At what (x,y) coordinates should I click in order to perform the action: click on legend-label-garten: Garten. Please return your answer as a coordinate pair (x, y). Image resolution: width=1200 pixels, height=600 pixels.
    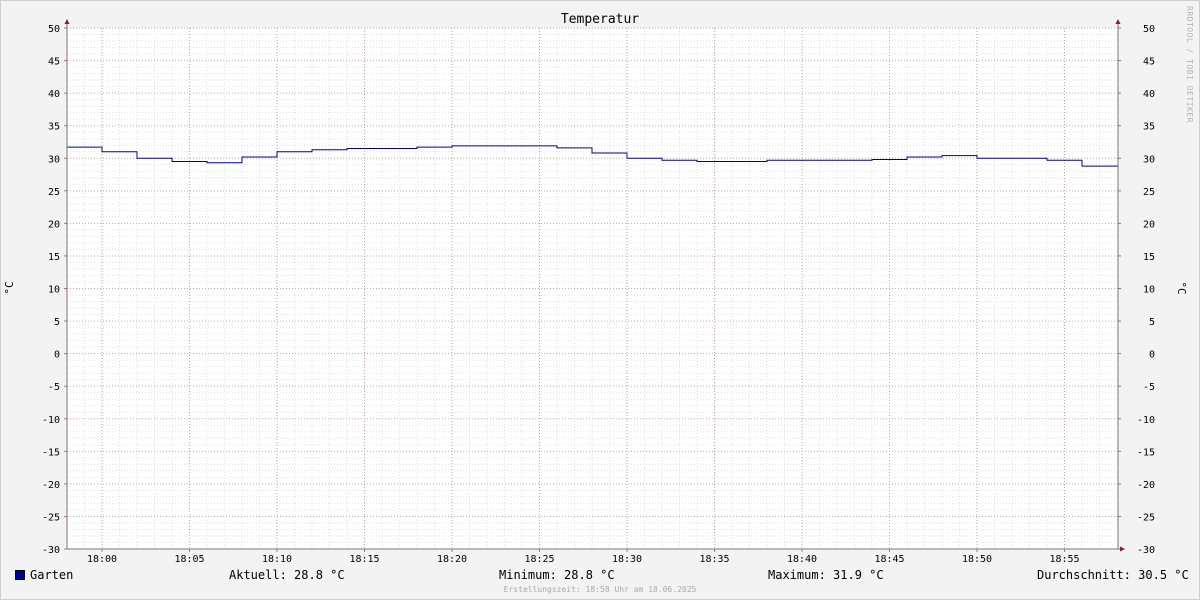
    Looking at the image, I should click on (52, 575).